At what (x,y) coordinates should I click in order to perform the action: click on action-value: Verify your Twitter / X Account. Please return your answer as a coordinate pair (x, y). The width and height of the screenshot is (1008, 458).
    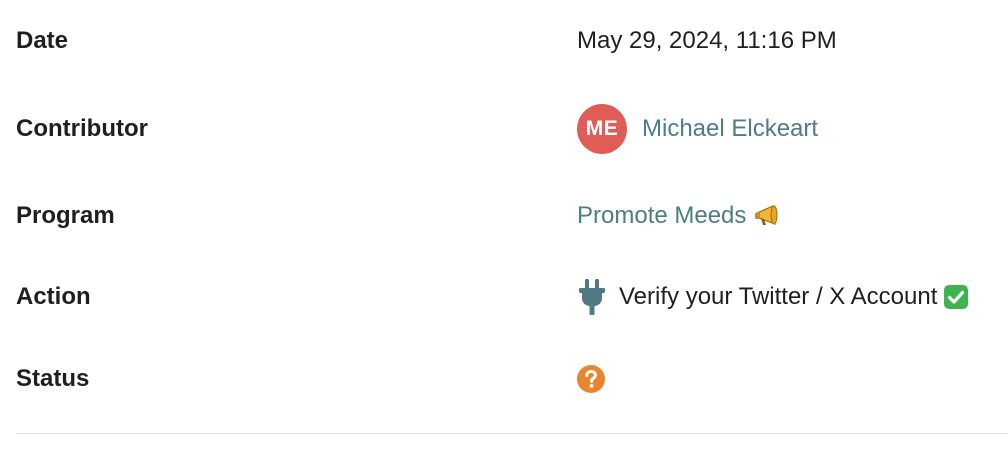
    Looking at the image, I should click on (773, 297).